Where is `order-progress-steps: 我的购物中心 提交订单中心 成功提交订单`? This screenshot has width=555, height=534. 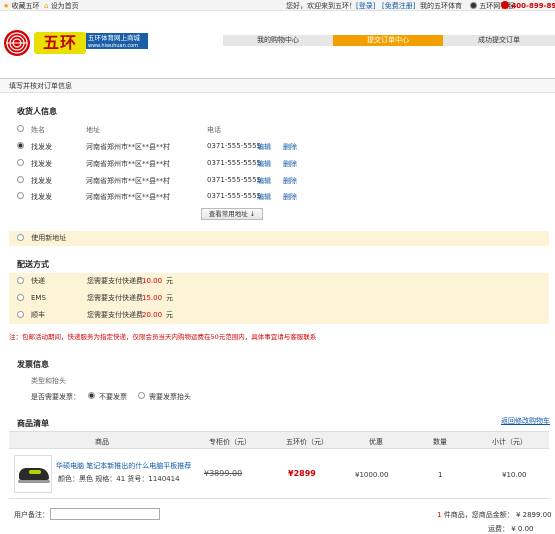 order-progress-steps: 我的购物中心 提交订单中心 成功提交订单 is located at coordinates (389, 40).